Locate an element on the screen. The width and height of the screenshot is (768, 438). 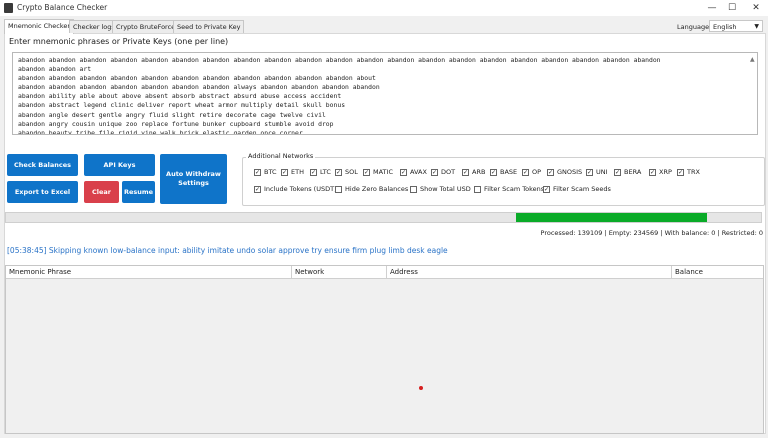
progress-bar is located at coordinates (383, 217).